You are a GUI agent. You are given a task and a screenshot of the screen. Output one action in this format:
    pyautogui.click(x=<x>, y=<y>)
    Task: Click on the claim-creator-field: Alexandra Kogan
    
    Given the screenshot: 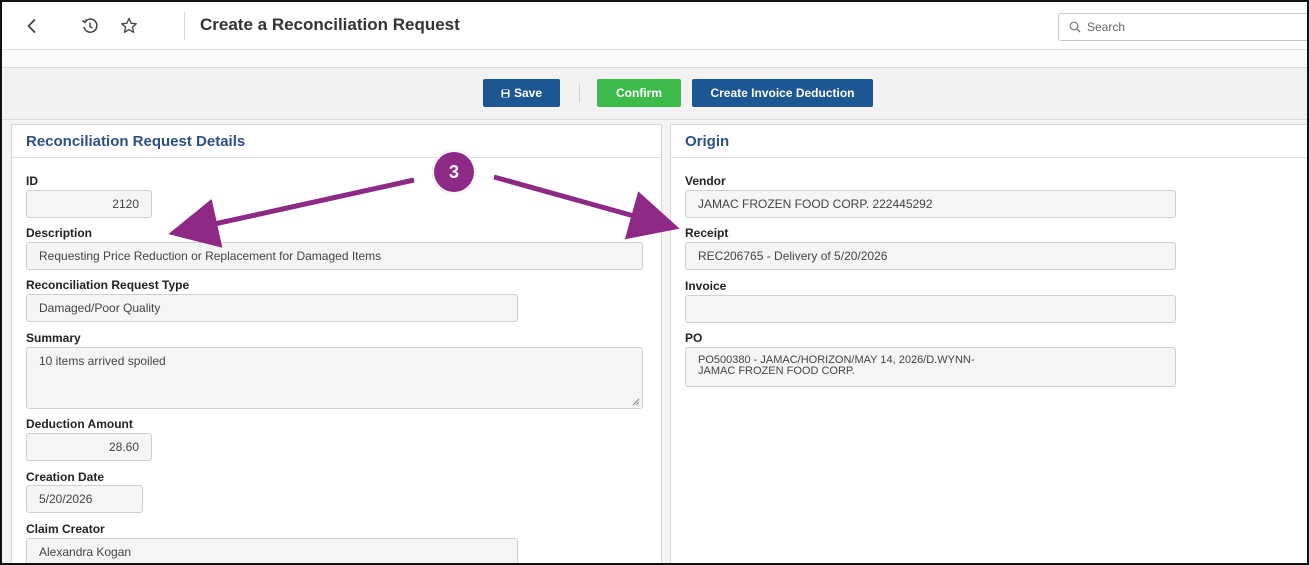 What is the action you would take?
    pyautogui.click(x=272, y=550)
    